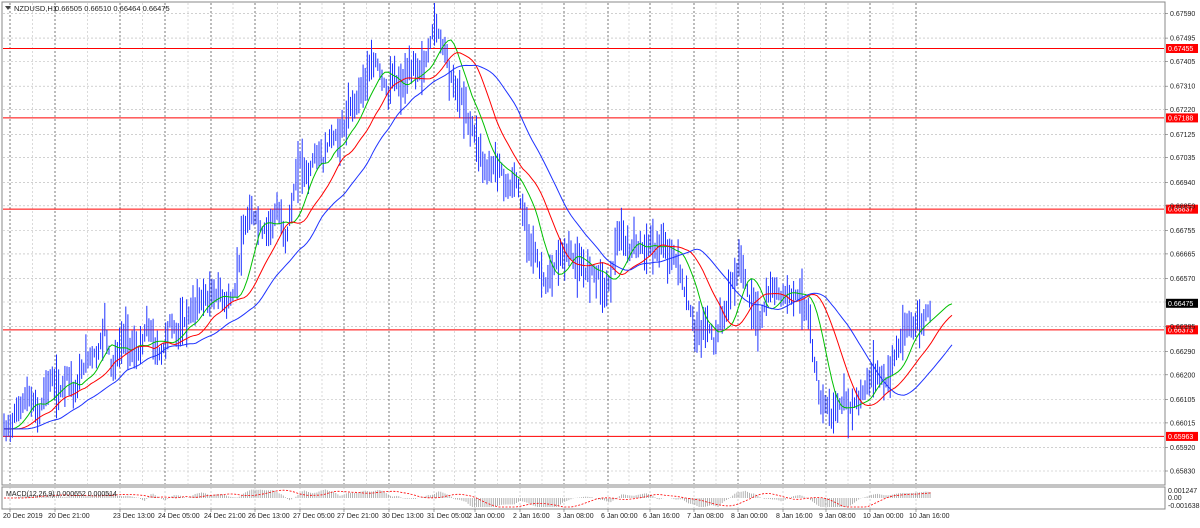 The height and width of the screenshot is (528, 1200). Describe the element at coordinates (883, 516) in the screenshot. I see `time-tick-label: 10 Jan 00:00` at that location.